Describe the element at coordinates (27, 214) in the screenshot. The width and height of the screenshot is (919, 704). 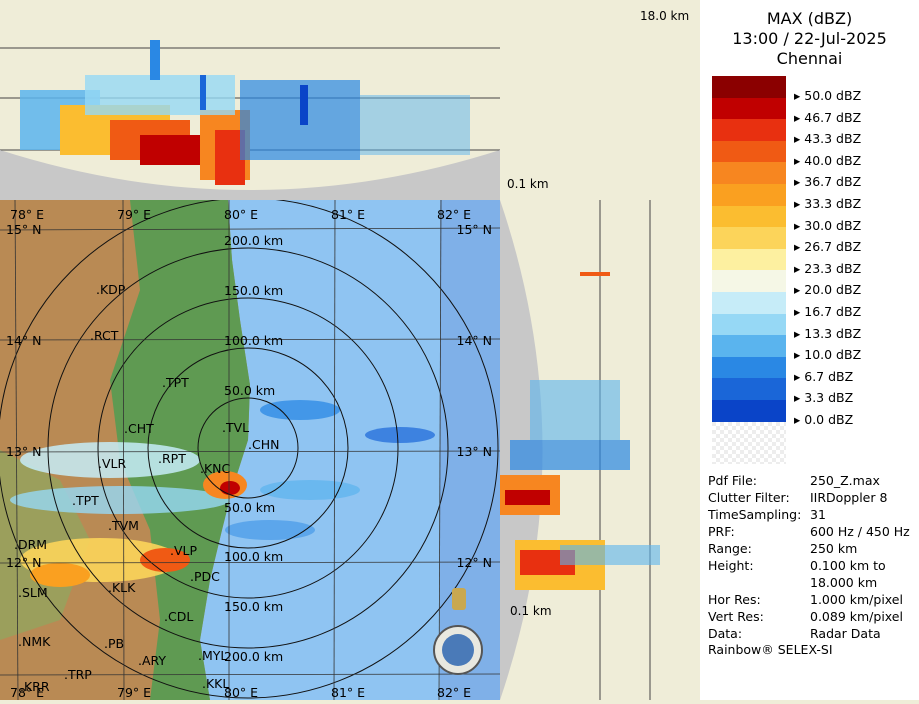
I see `longitude-label-top: 78° E` at that location.